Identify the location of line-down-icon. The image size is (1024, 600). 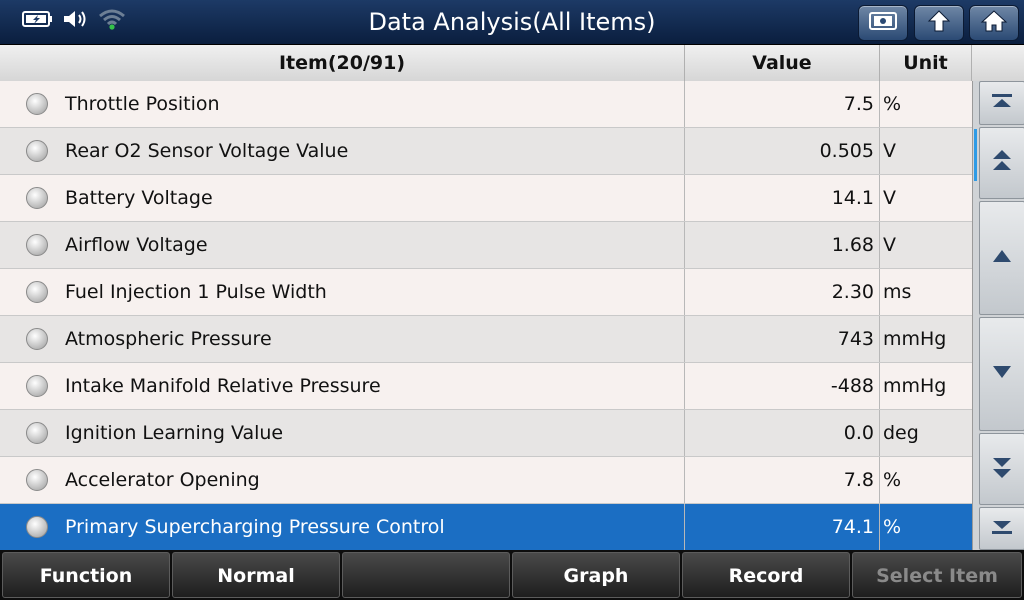
(1002, 374).